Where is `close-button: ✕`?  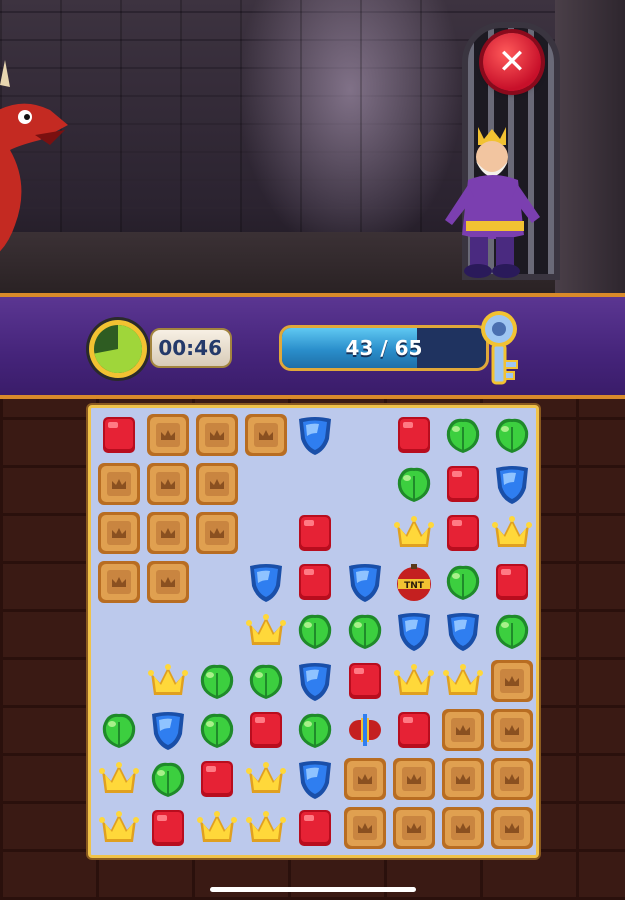 close-button: ✕ is located at coordinates (512, 62).